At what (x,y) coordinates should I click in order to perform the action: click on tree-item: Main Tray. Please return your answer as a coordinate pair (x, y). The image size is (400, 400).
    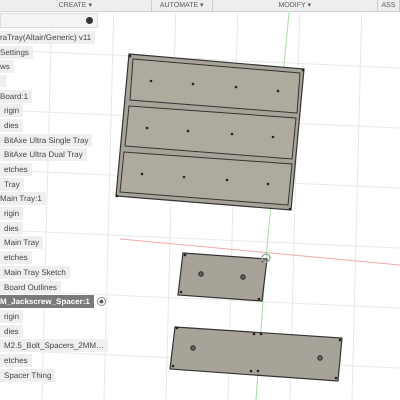
    Looking at the image, I should click on (22, 243).